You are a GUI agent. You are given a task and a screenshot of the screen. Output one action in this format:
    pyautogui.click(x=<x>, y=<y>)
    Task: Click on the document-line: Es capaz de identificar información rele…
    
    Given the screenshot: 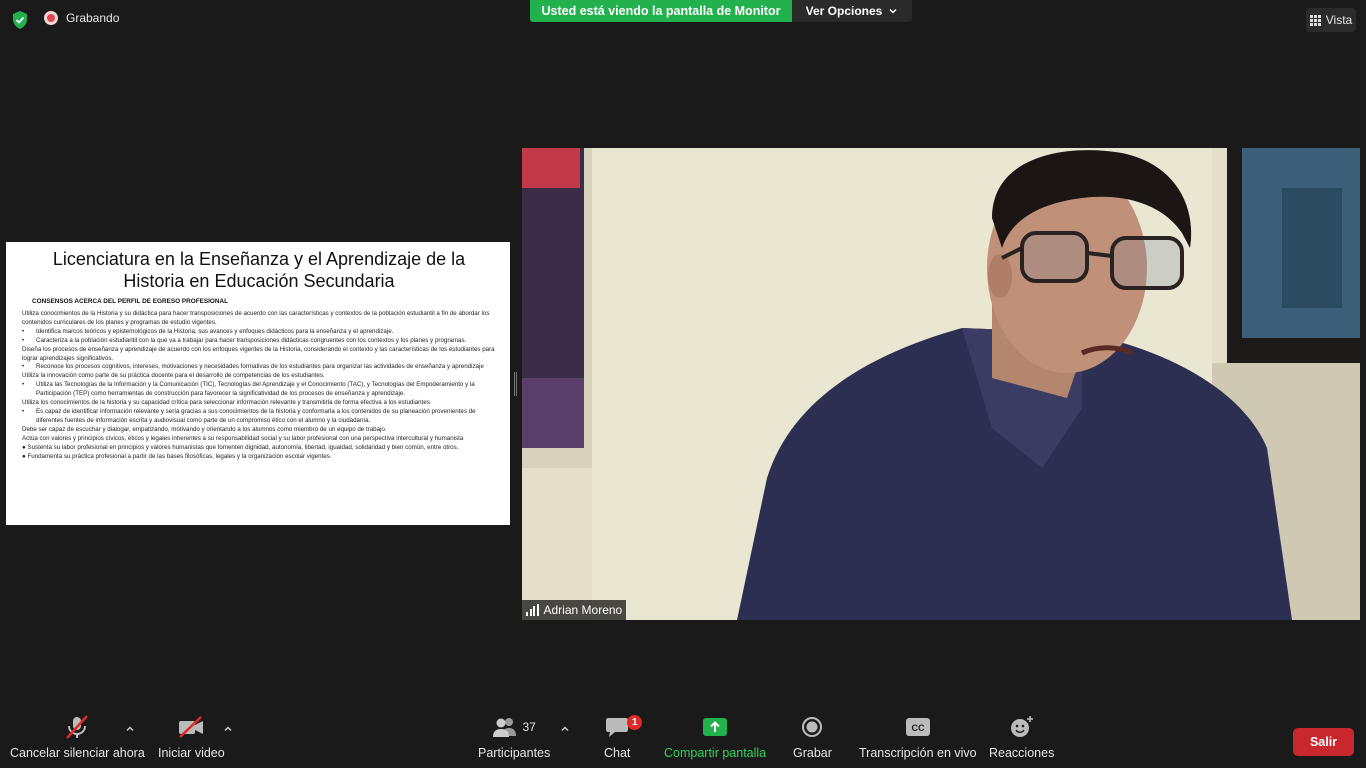 What is the action you would take?
    pyautogui.click(x=259, y=417)
    